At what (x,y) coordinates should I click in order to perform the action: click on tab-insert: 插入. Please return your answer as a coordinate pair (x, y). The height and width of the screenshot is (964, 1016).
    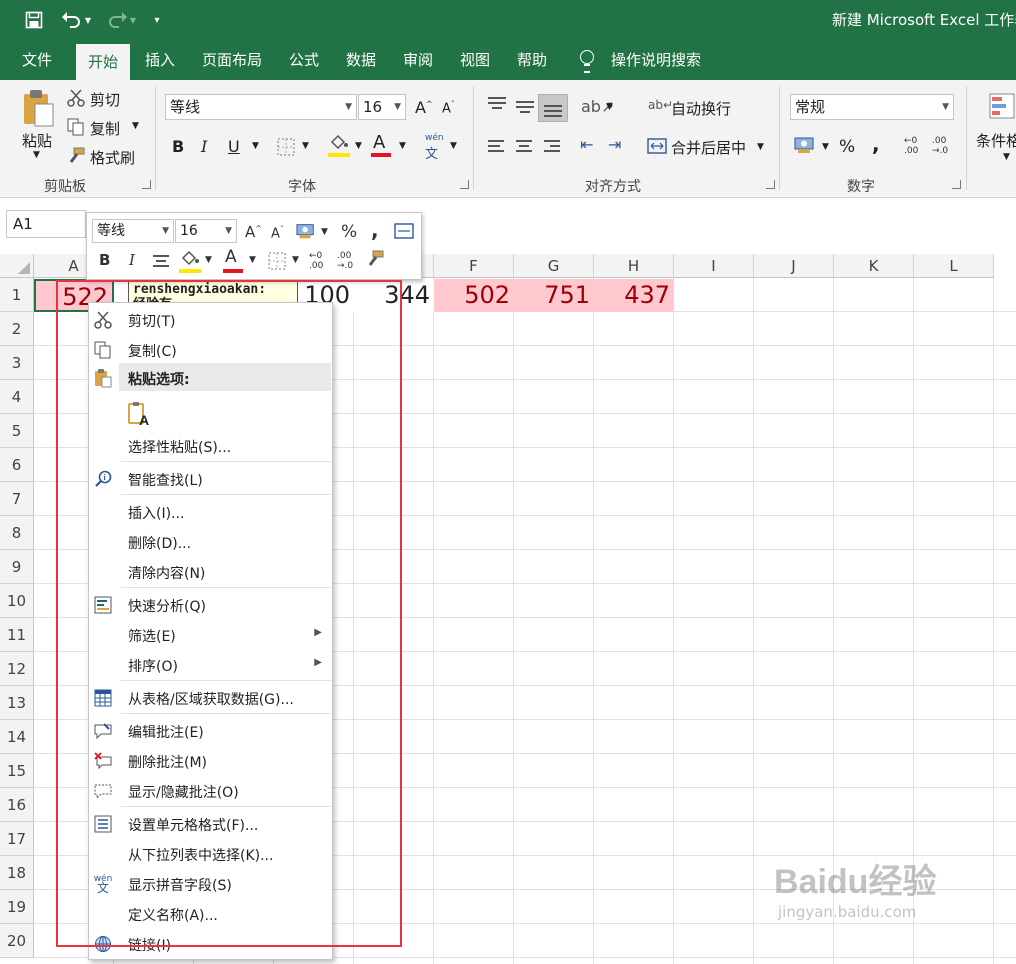
    Looking at the image, I should click on (160, 60).